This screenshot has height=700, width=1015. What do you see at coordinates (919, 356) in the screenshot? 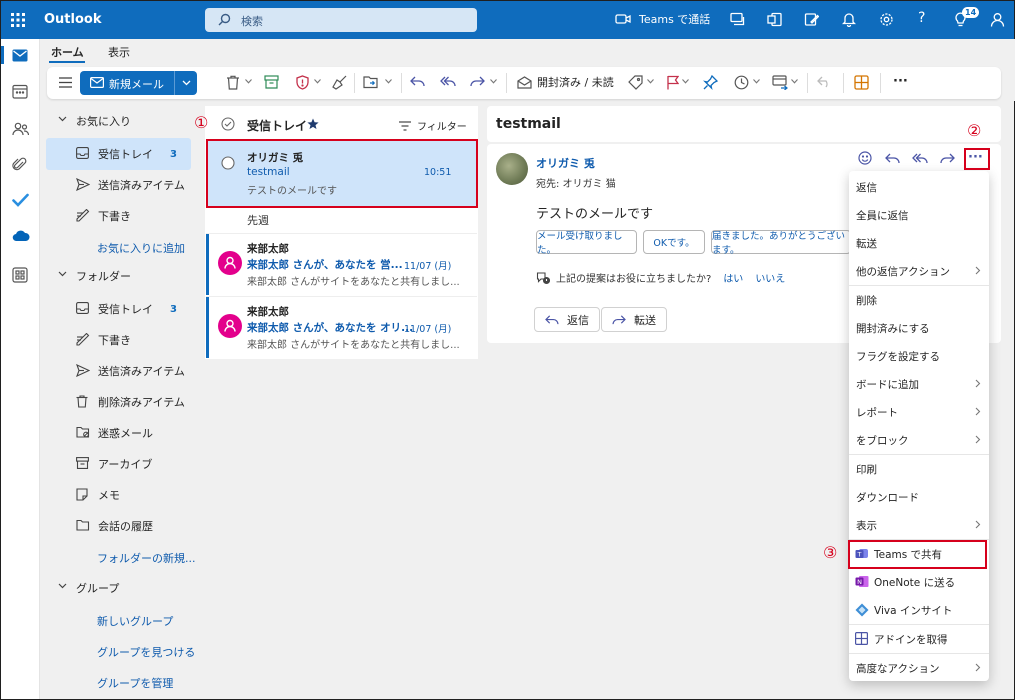
I see `menu-item-set-flag: フラグを設定する` at bounding box center [919, 356].